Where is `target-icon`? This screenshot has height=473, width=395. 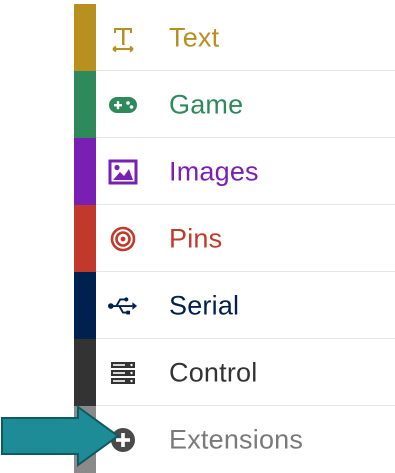 target-icon is located at coordinates (123, 239).